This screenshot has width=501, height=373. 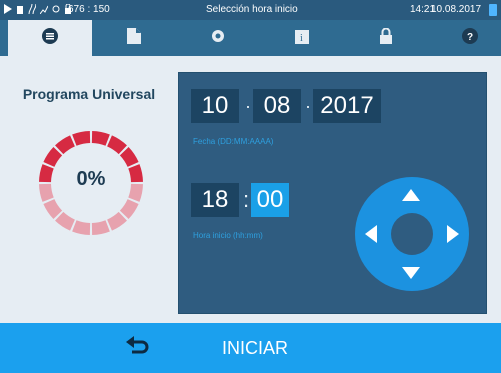 I want to click on tab-bar: i ?, so click(x=250, y=38).